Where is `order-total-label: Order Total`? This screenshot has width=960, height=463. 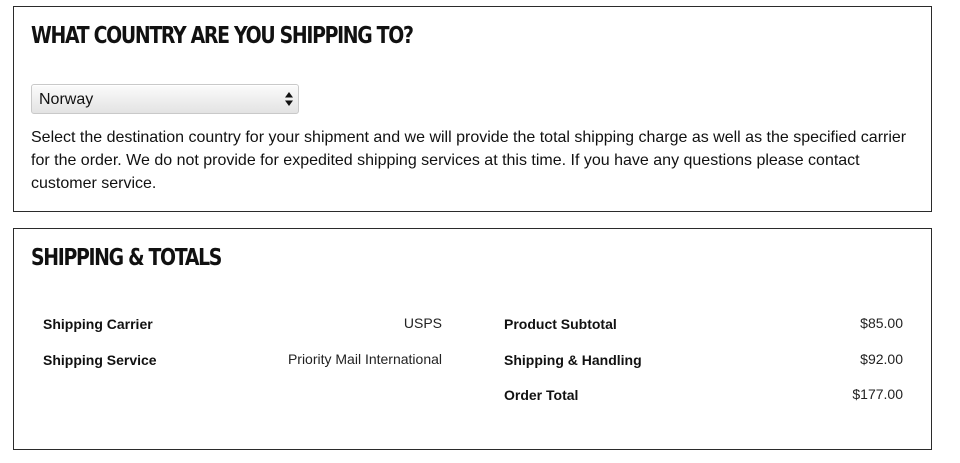
order-total-label: Order Total is located at coordinates (541, 395).